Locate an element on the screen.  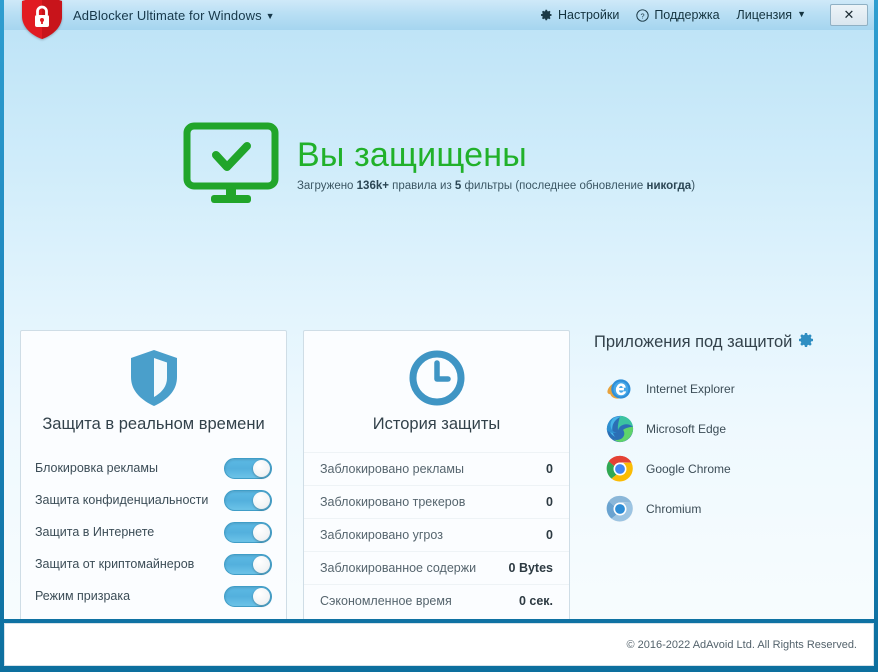
app-name: Chromium is located at coordinates (674, 509).